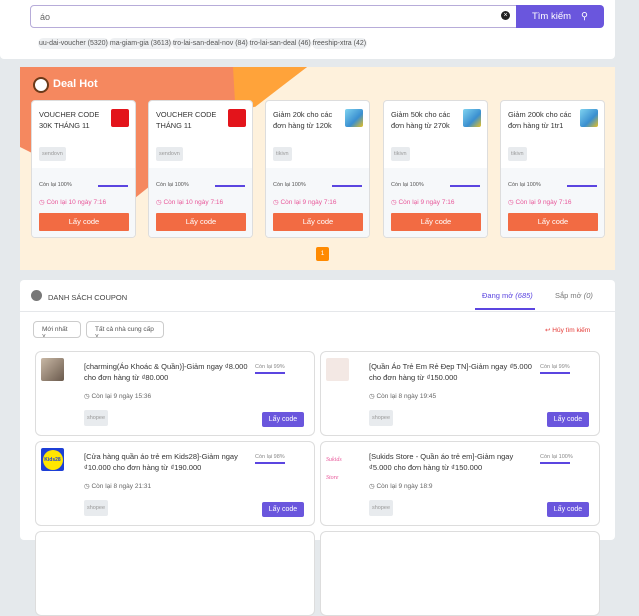  Describe the element at coordinates (507, 295) in the screenshot. I see `tab-dang-mo: Đang mở (685)` at that location.